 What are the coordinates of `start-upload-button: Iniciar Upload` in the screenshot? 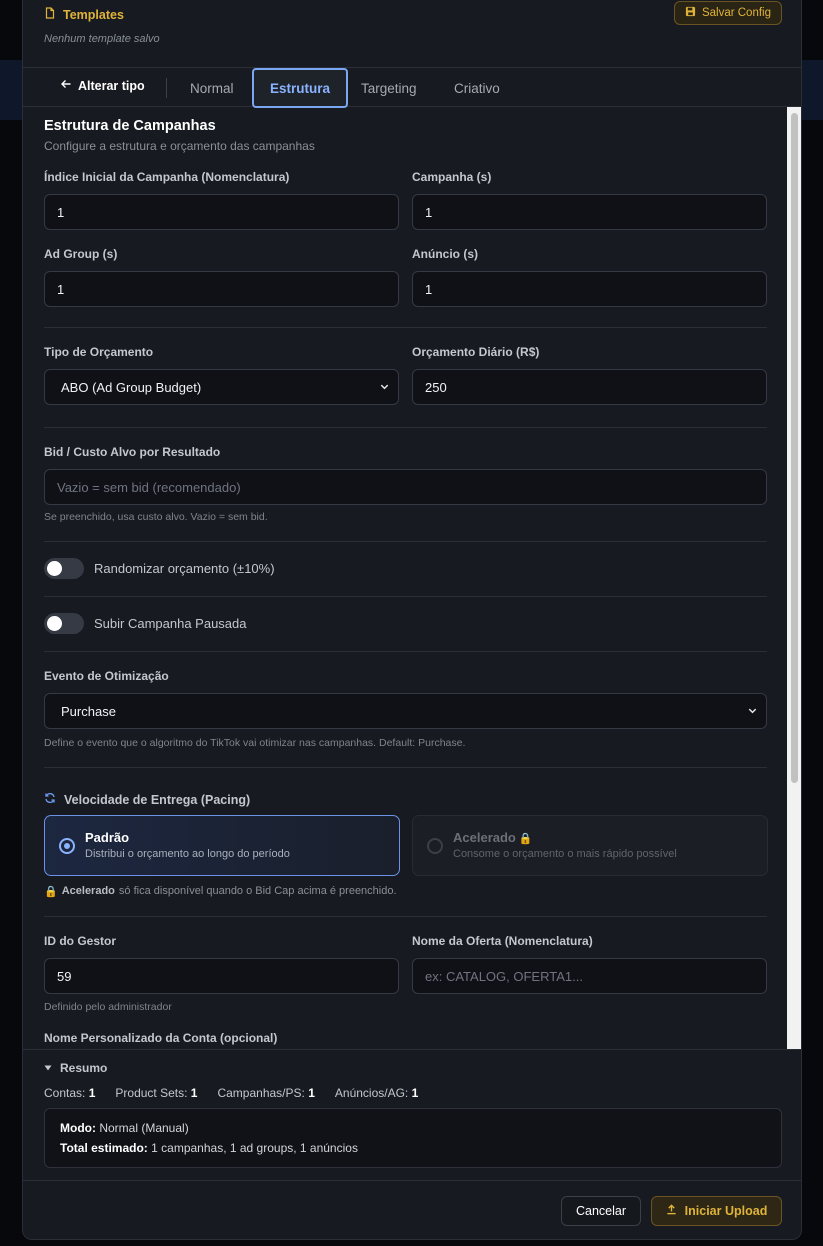 It's located at (716, 1211).